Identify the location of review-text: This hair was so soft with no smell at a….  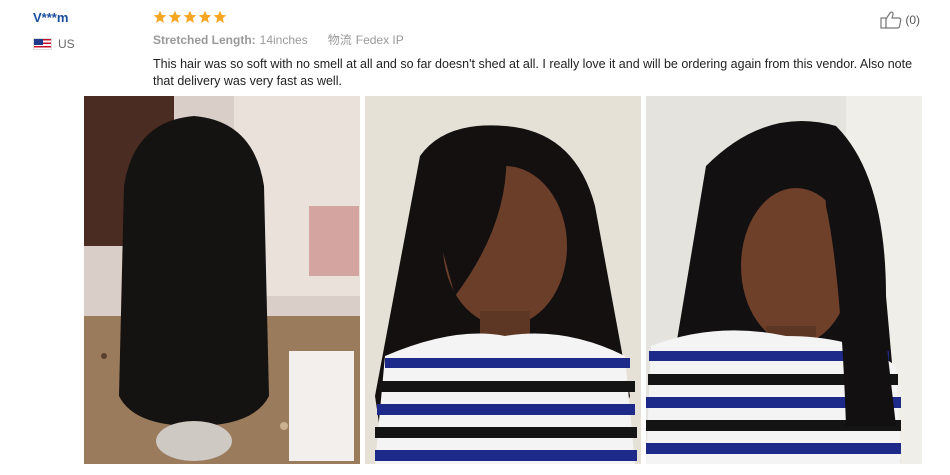
(533, 72).